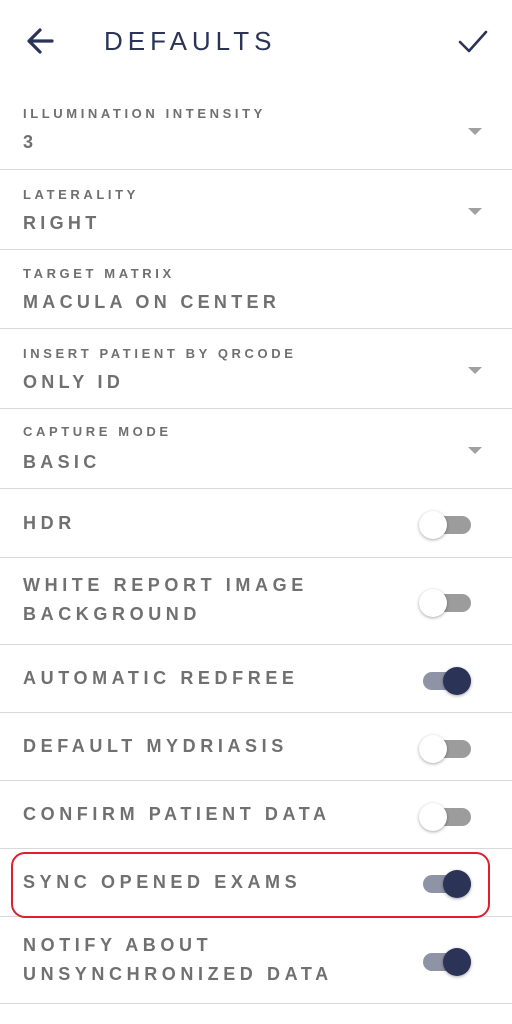  What do you see at coordinates (97, 431) in the screenshot?
I see `select-label: CAPTURE MODE` at bounding box center [97, 431].